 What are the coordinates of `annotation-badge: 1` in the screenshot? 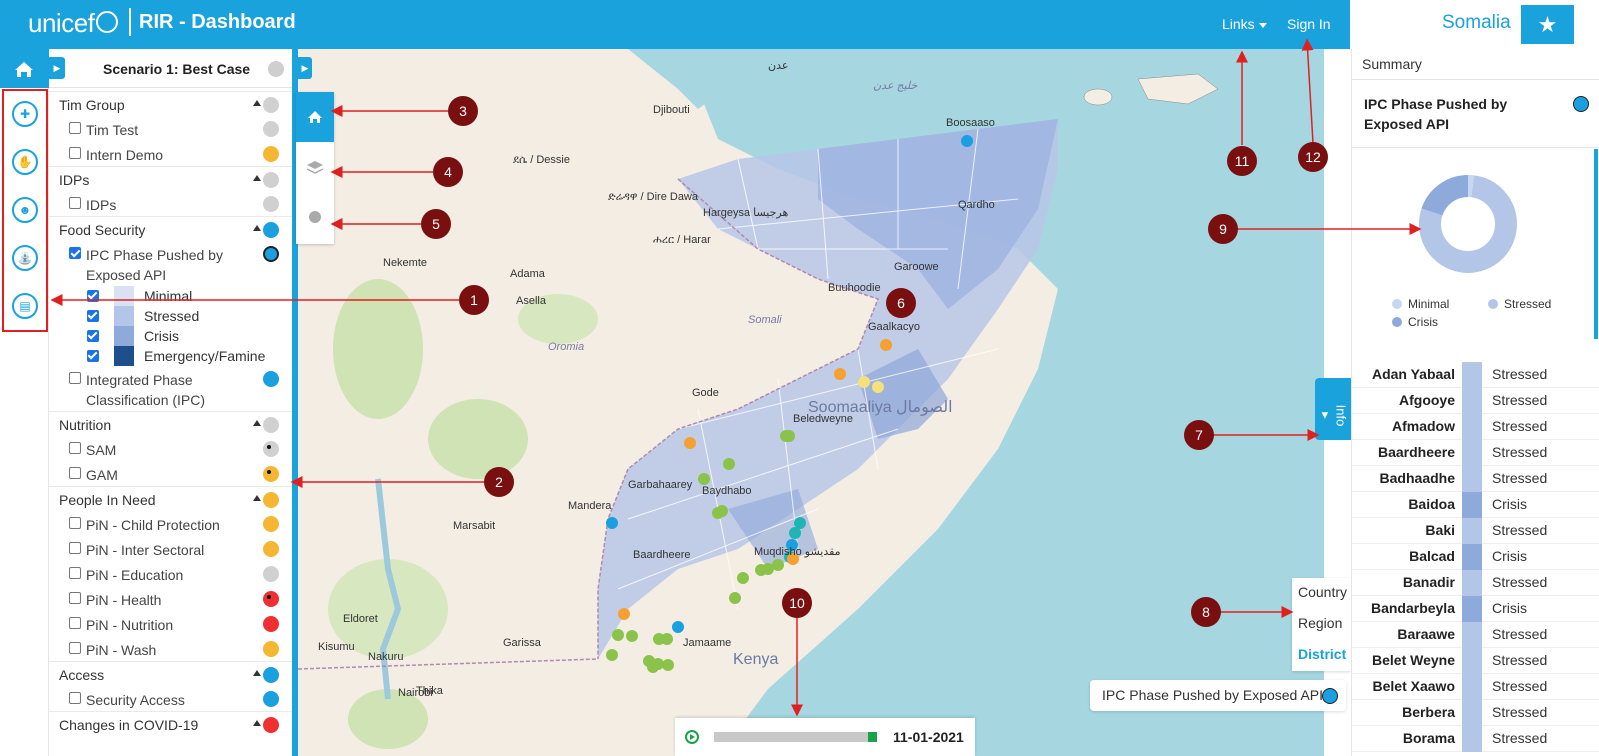 It's located at (474, 300).